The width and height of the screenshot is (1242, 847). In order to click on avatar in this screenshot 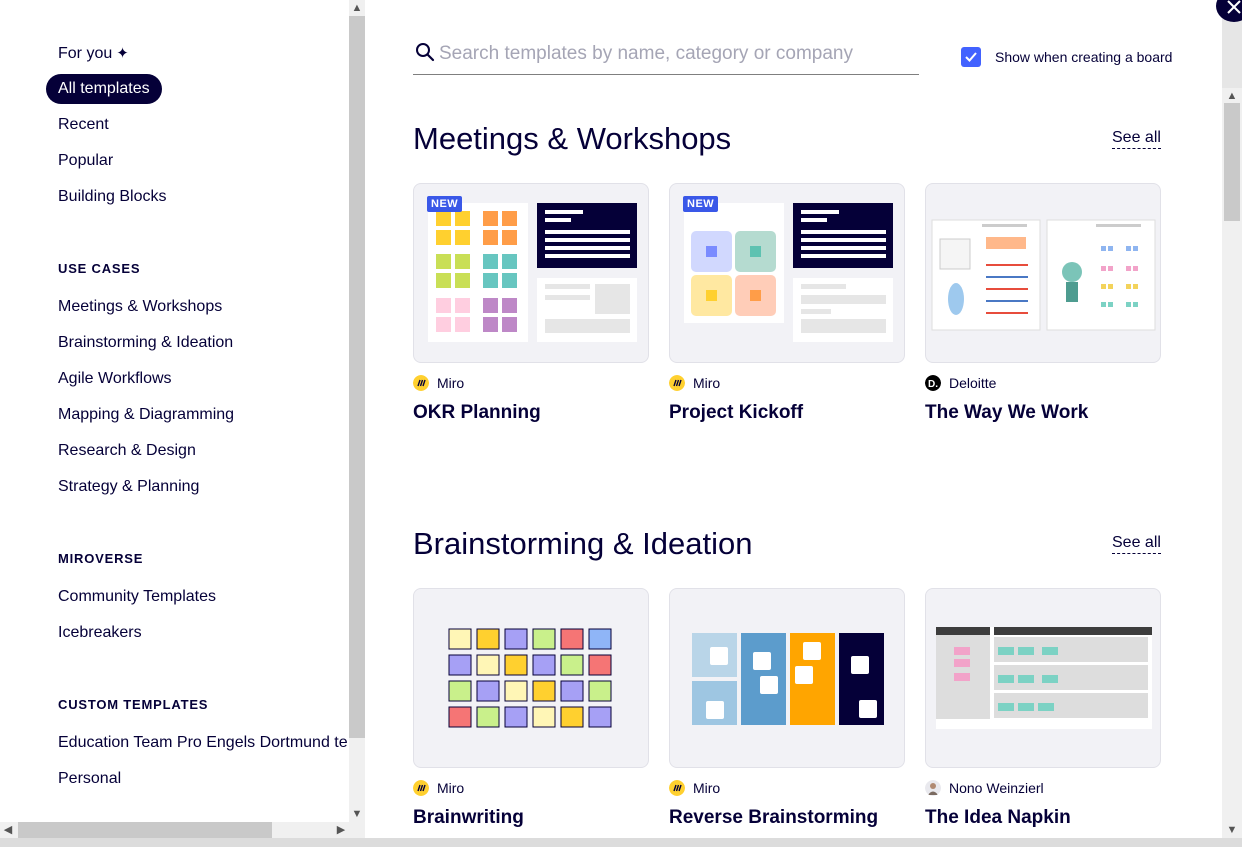, I will do `click(933, 788)`.